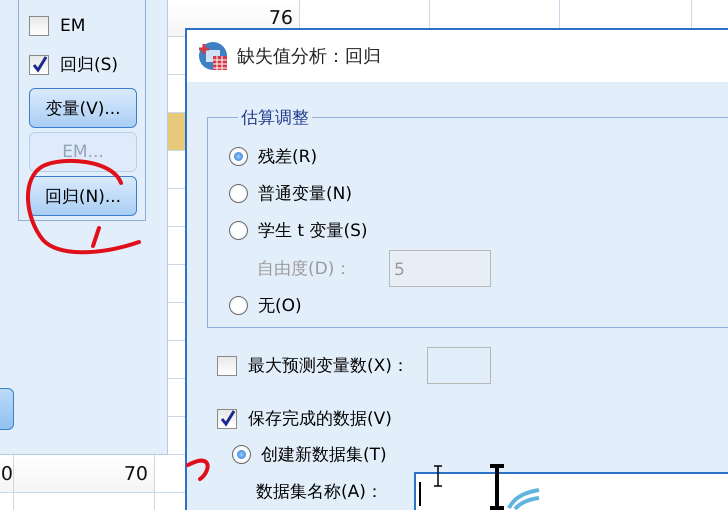 This screenshot has height=510, width=728. I want to click on checkbox-label: 保存完成的数据(V), so click(320, 419).